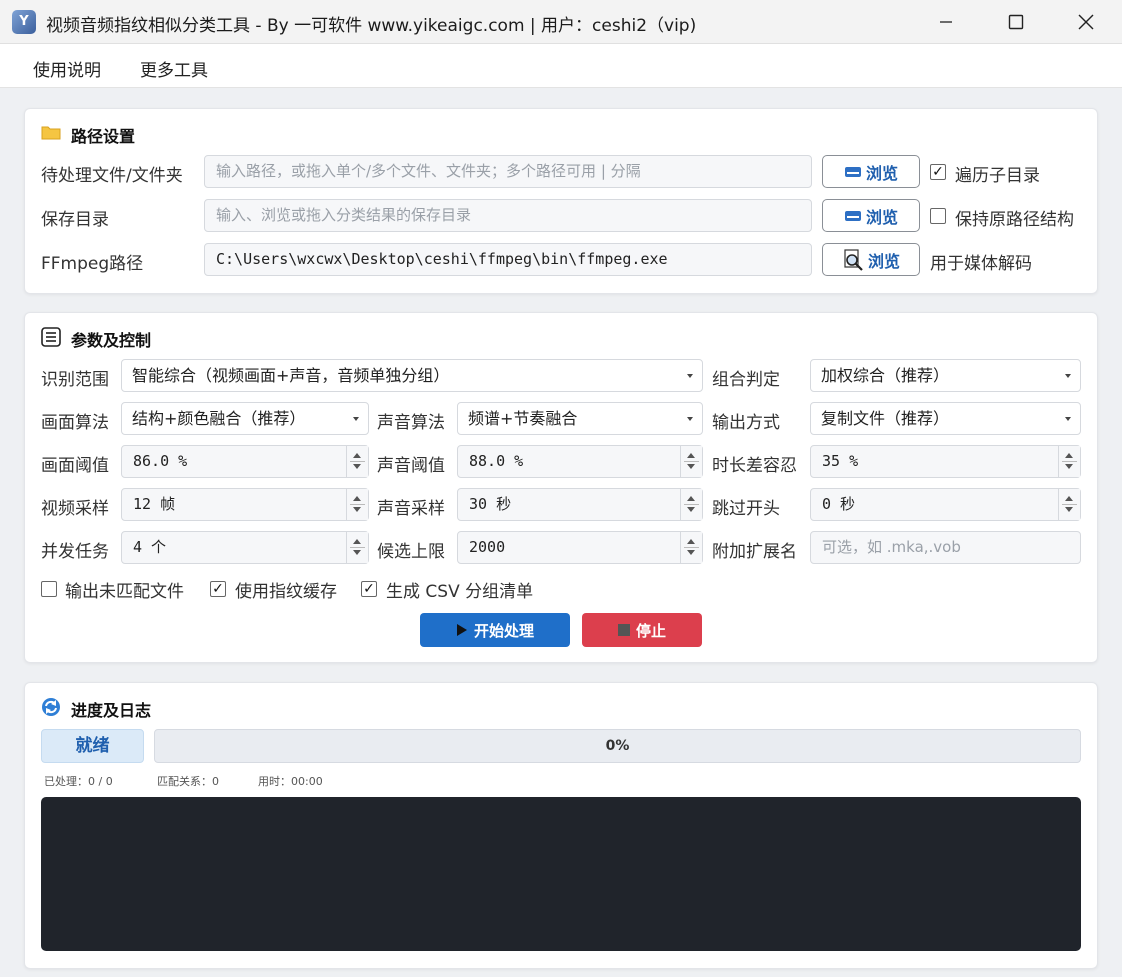 Image resolution: width=1122 pixels, height=977 pixels. I want to click on menu-bar: 使用说明 更多工具, so click(561, 66).